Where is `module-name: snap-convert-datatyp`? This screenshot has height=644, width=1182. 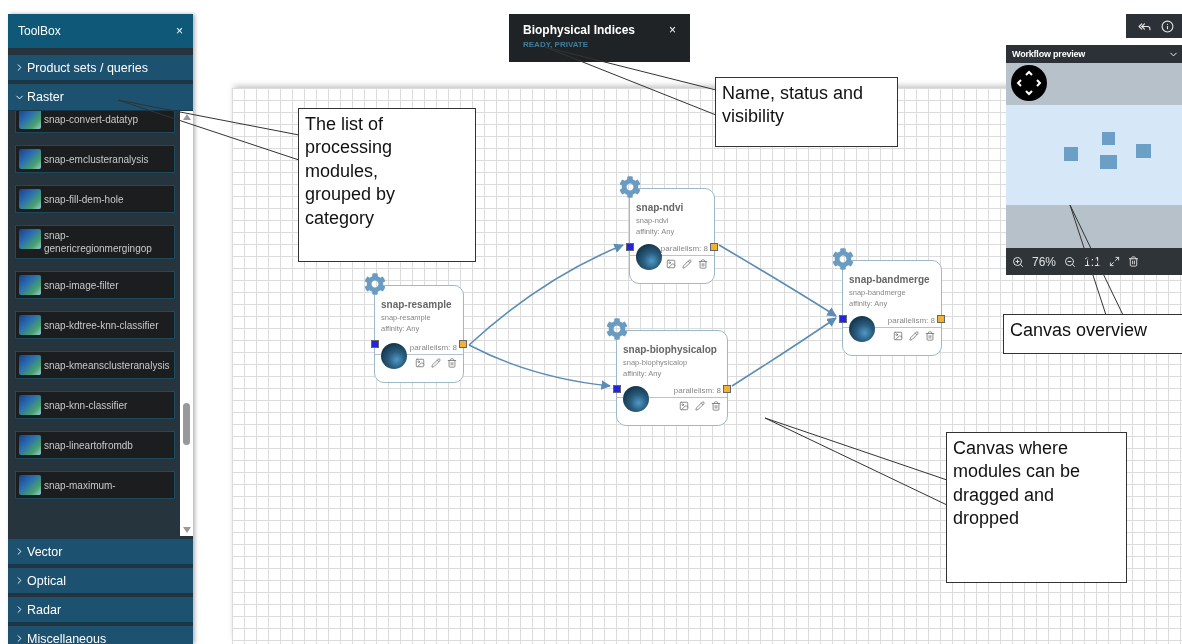 module-name: snap-convert-datatyp is located at coordinates (91, 119).